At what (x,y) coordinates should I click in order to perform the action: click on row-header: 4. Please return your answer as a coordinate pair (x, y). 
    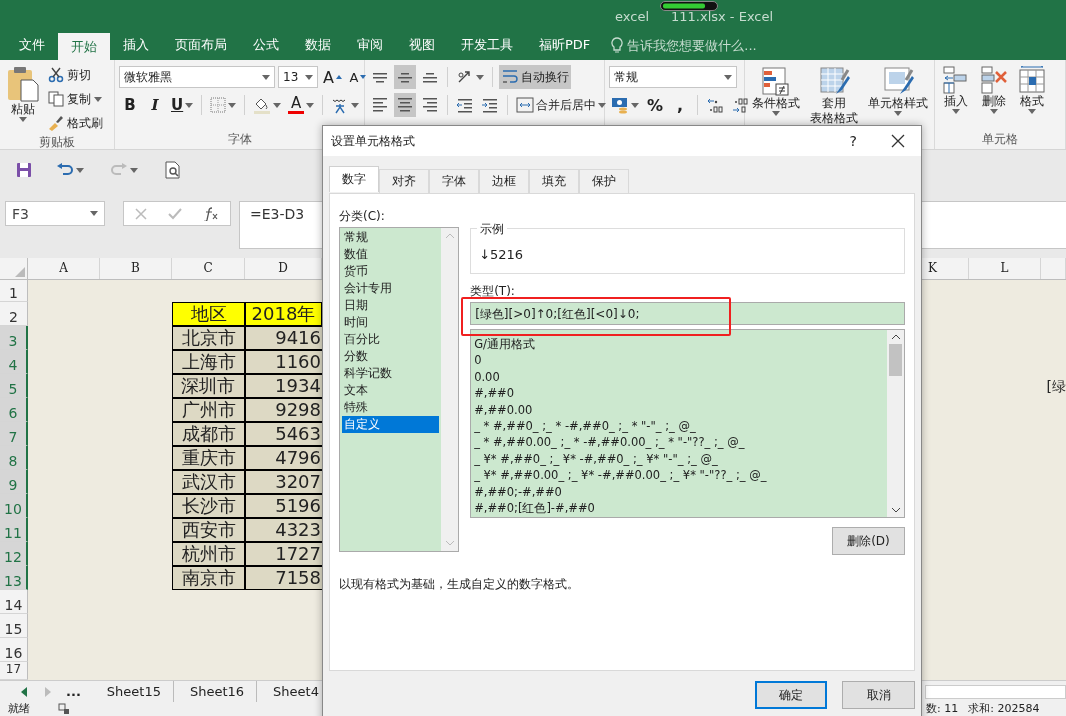
    Looking at the image, I should click on (14, 362).